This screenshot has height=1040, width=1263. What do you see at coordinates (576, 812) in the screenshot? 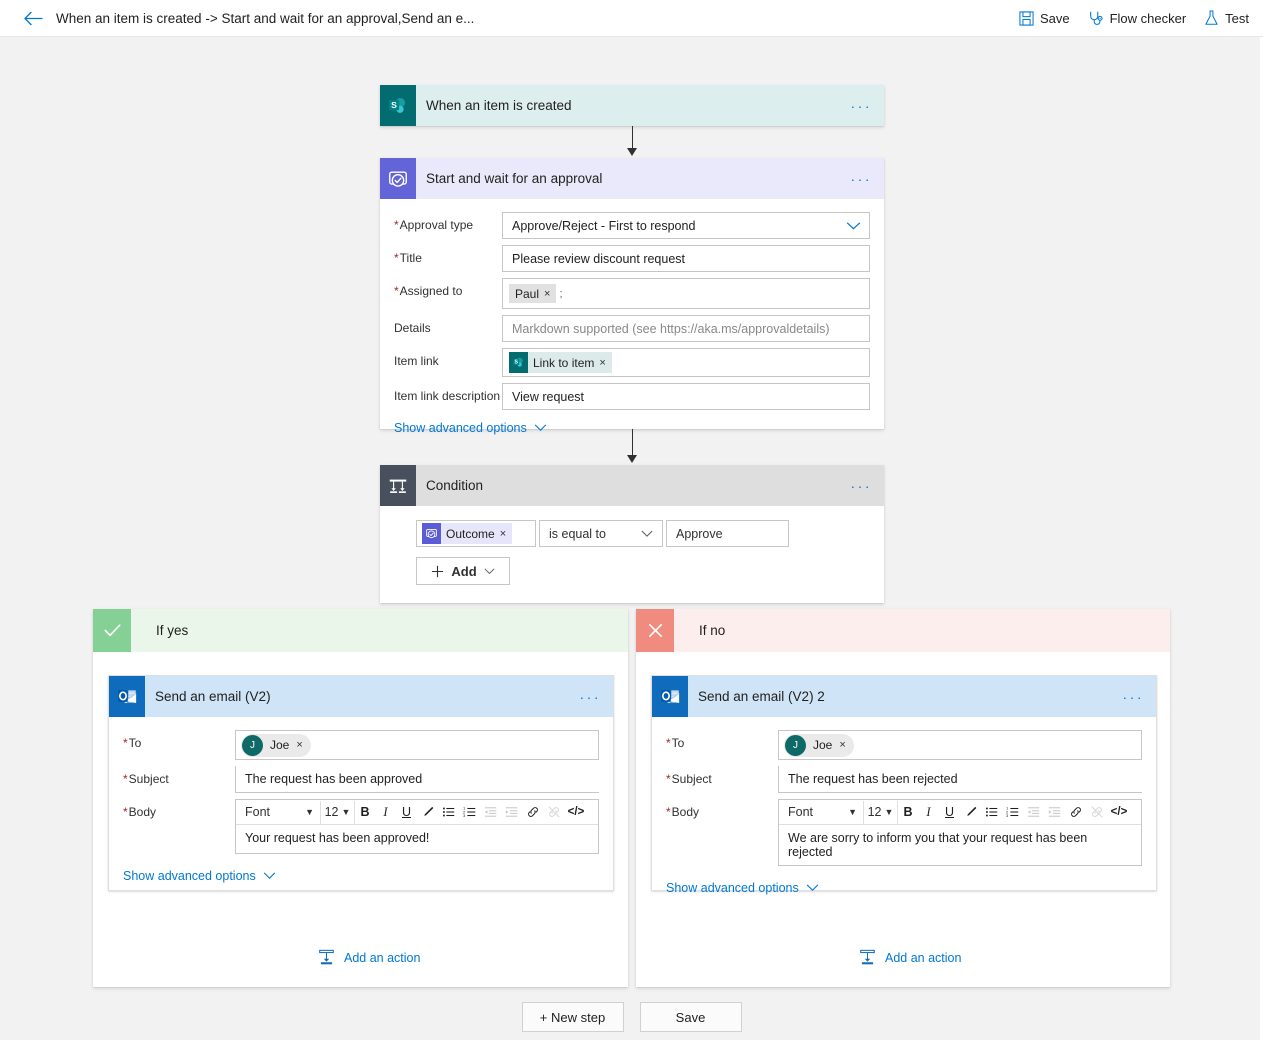
I see `code-button-yes: </>` at bounding box center [576, 812].